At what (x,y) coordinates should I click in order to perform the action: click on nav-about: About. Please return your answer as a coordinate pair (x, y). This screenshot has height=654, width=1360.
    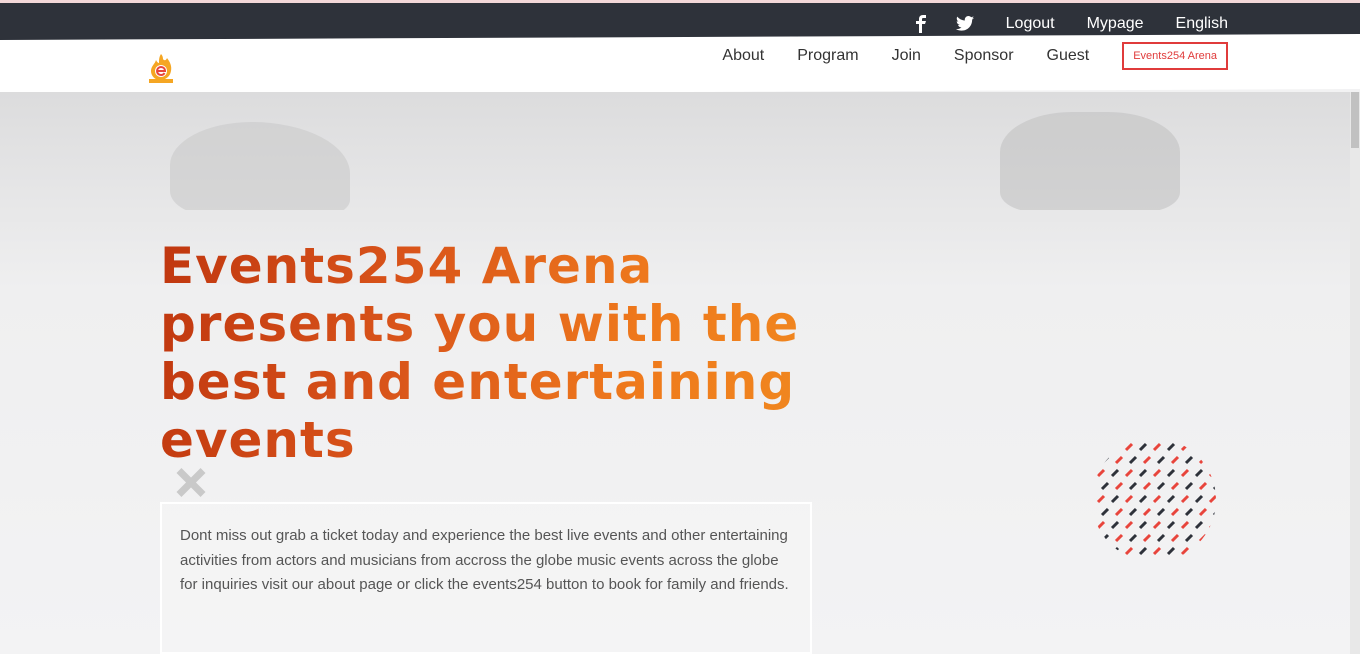
    Looking at the image, I should click on (743, 56).